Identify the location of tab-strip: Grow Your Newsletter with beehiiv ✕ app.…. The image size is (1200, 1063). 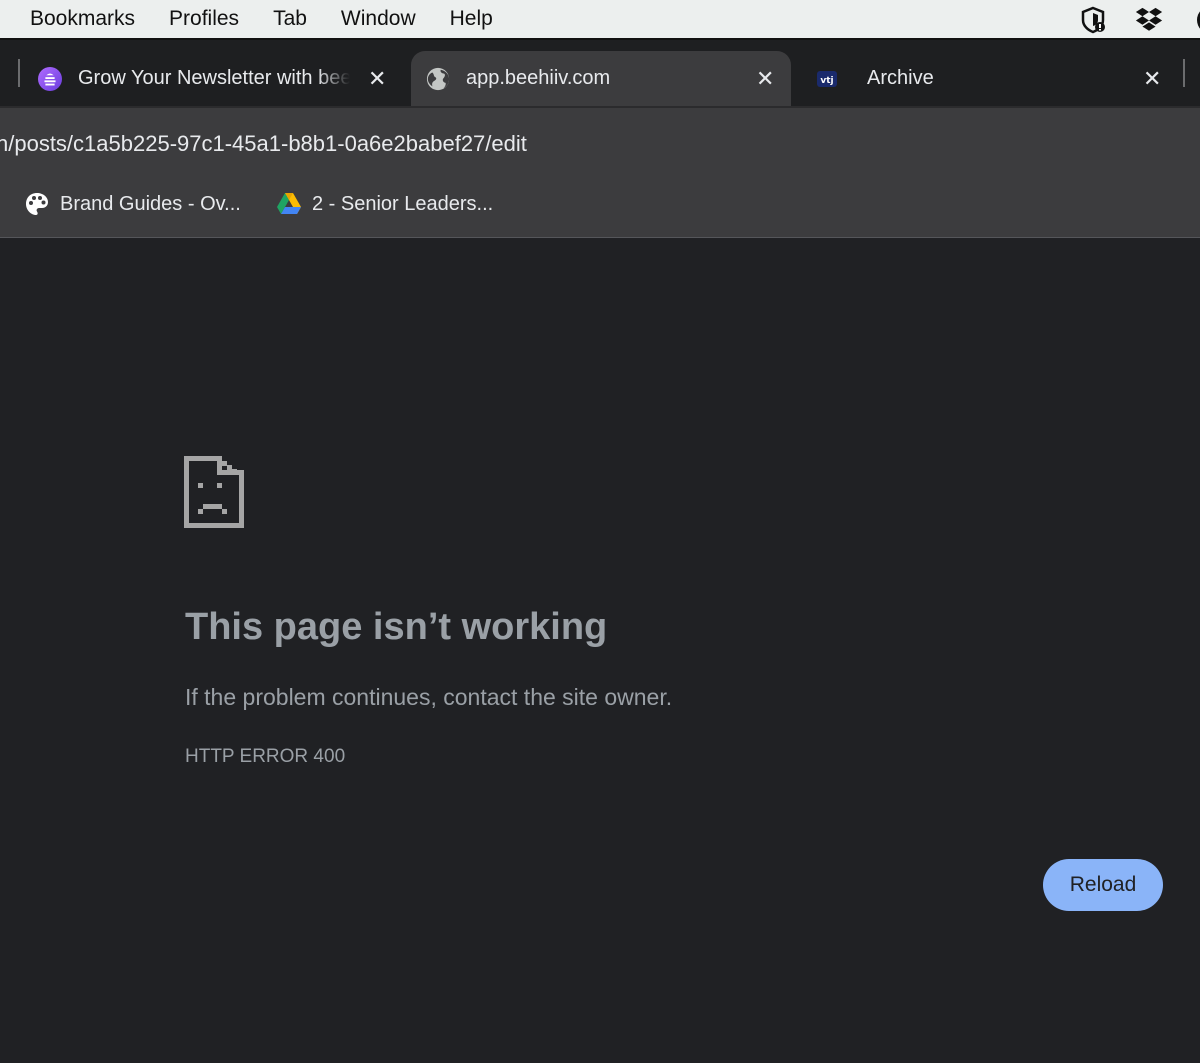
(600, 73).